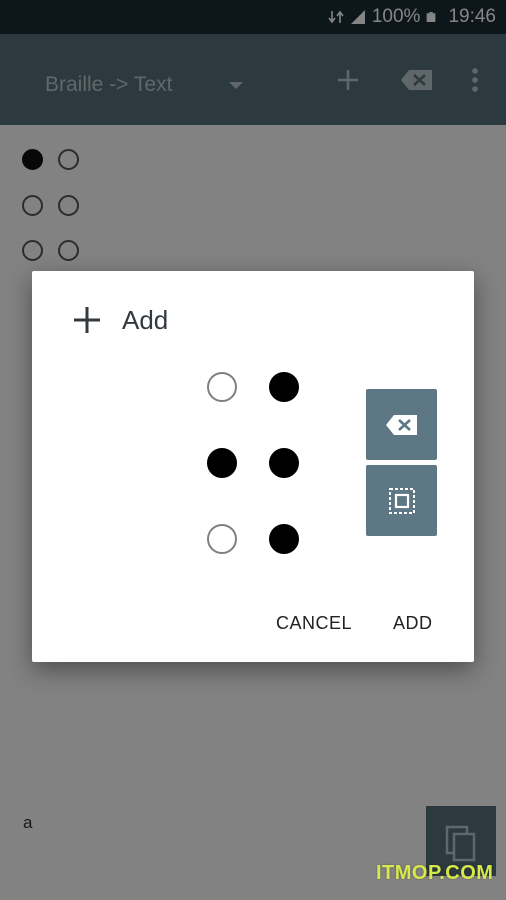 The height and width of the screenshot is (900, 506). I want to click on braille-dot-1-toggle, so click(222, 387).